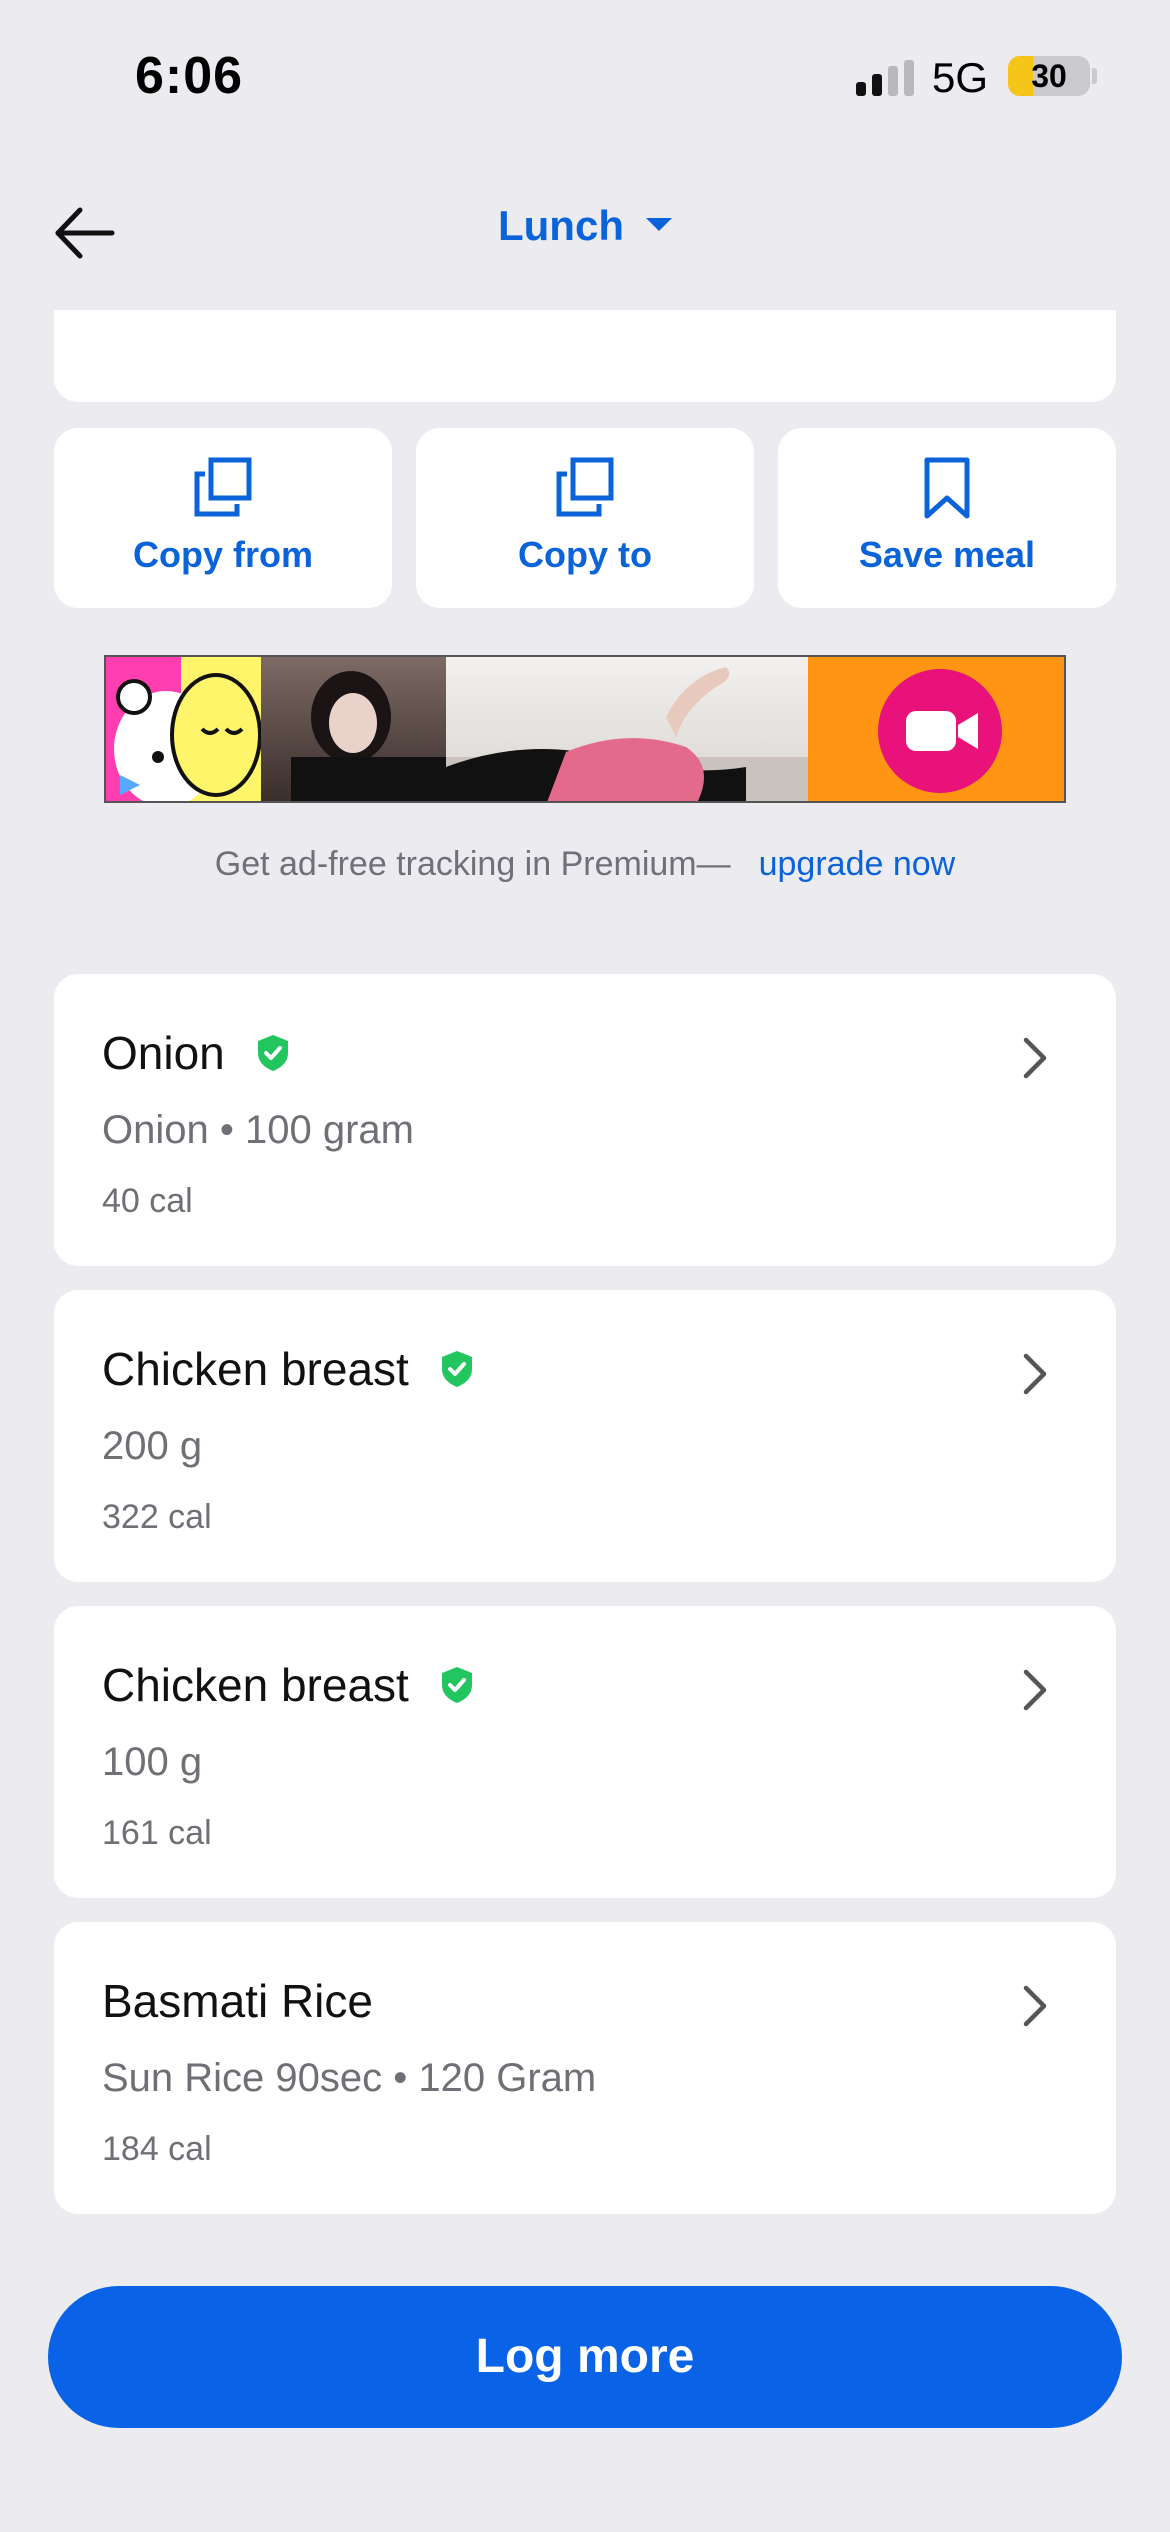 The image size is (1170, 2532). Describe the element at coordinates (157, 2149) in the screenshot. I see `food-calories: 184 cal` at that location.